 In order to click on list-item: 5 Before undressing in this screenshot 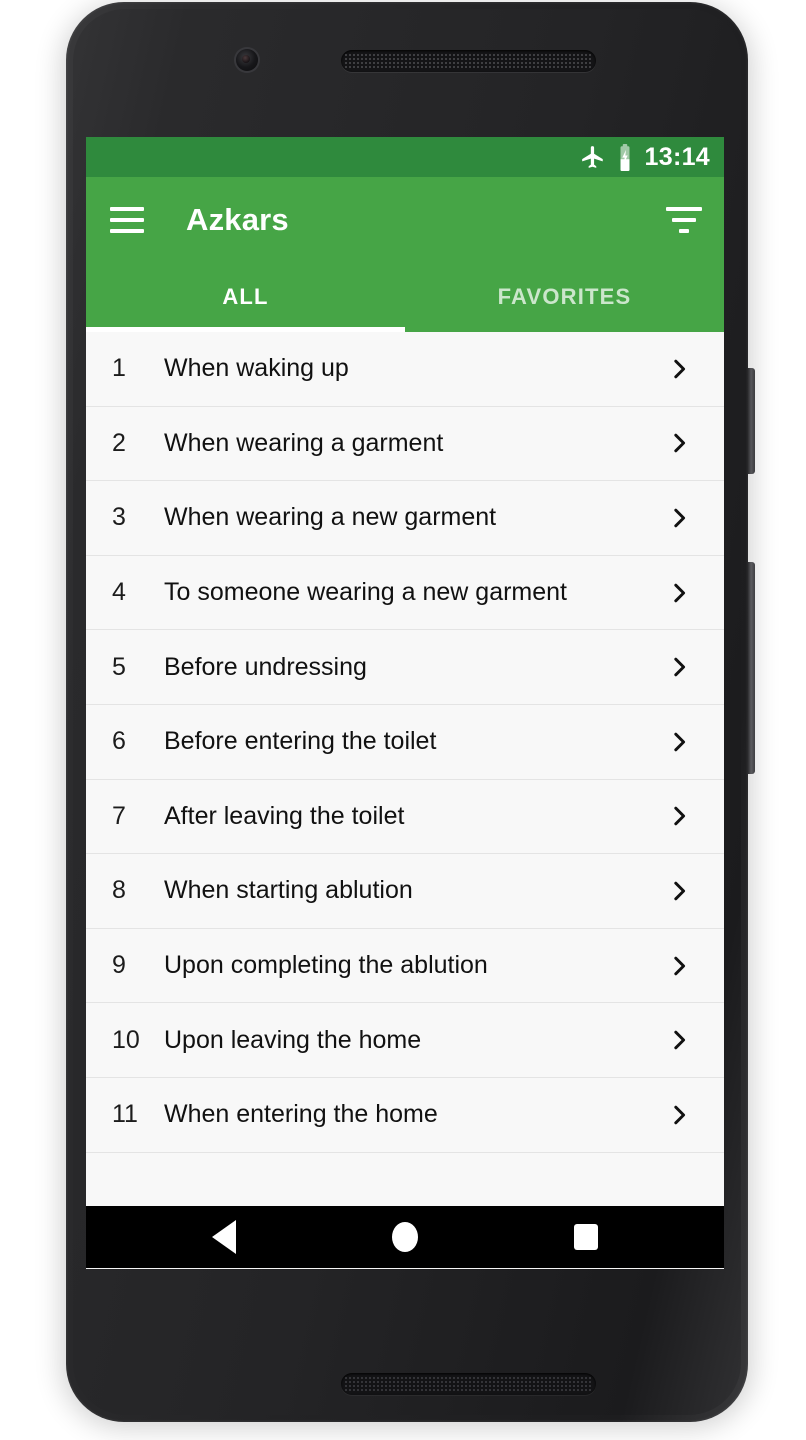, I will do `click(405, 667)`.